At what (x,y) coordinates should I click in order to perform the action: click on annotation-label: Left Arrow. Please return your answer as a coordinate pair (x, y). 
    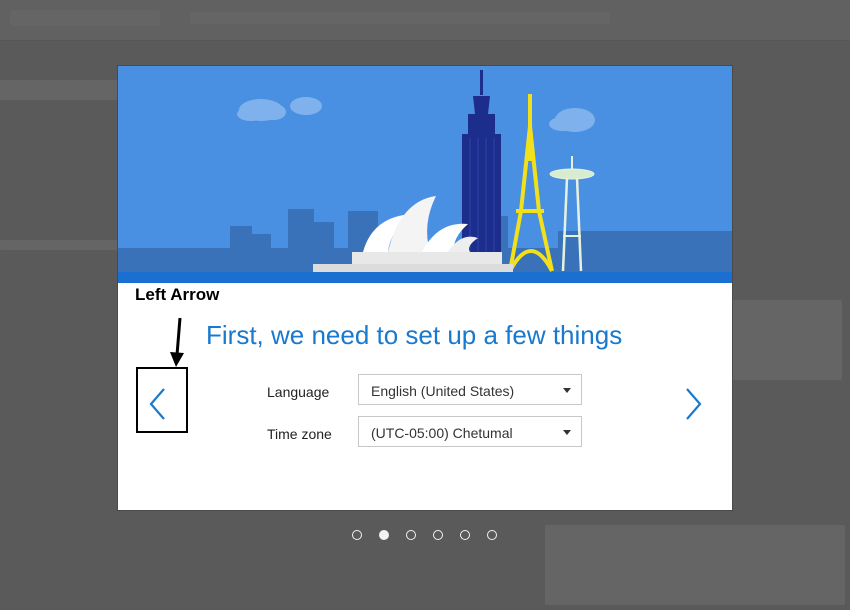
    Looking at the image, I should click on (177, 294).